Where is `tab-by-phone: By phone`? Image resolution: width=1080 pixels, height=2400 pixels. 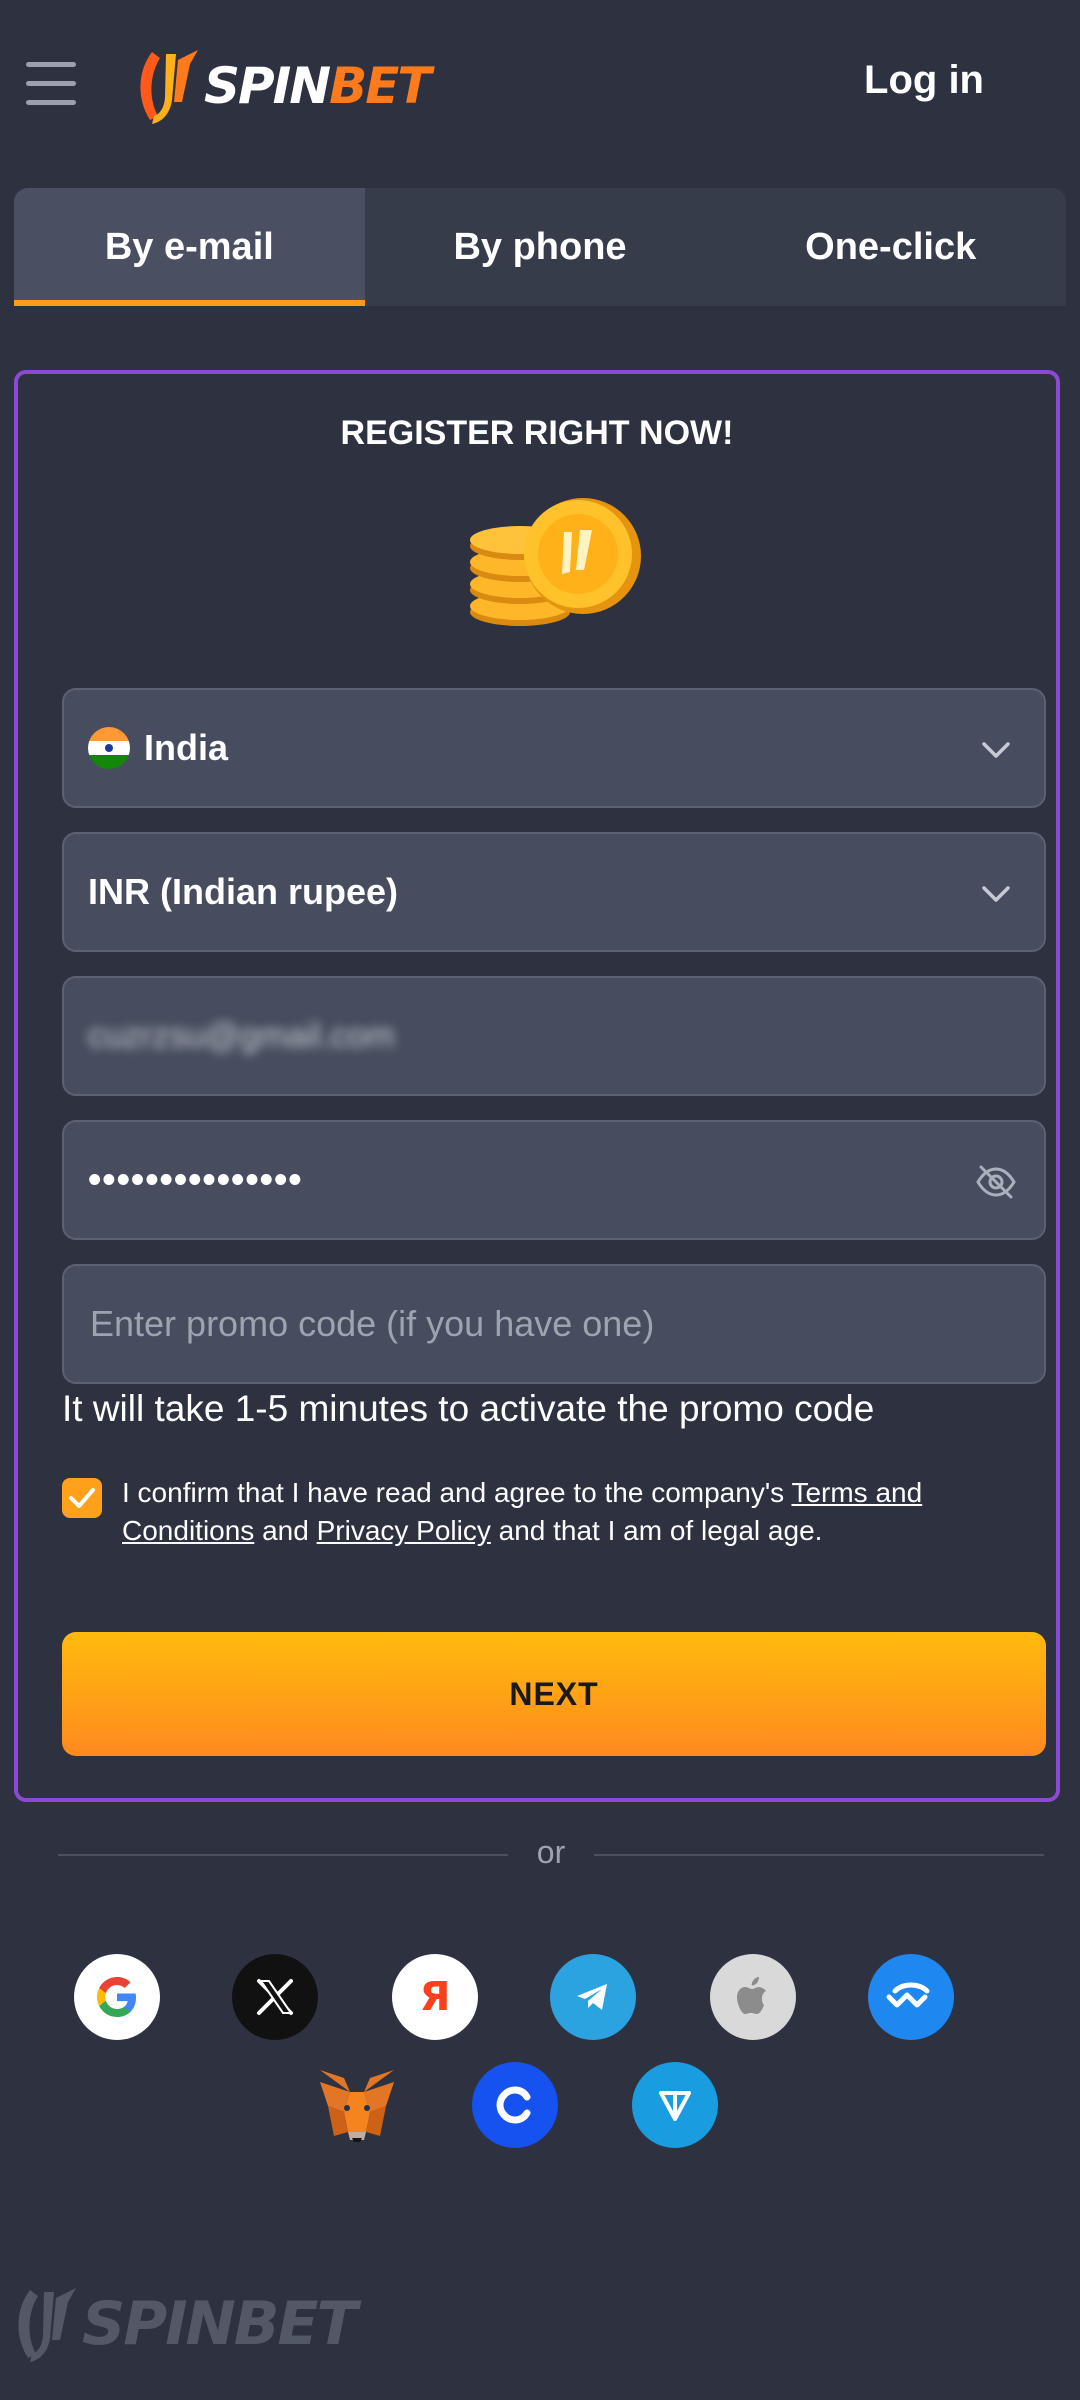 tab-by-phone: By phone is located at coordinates (540, 247).